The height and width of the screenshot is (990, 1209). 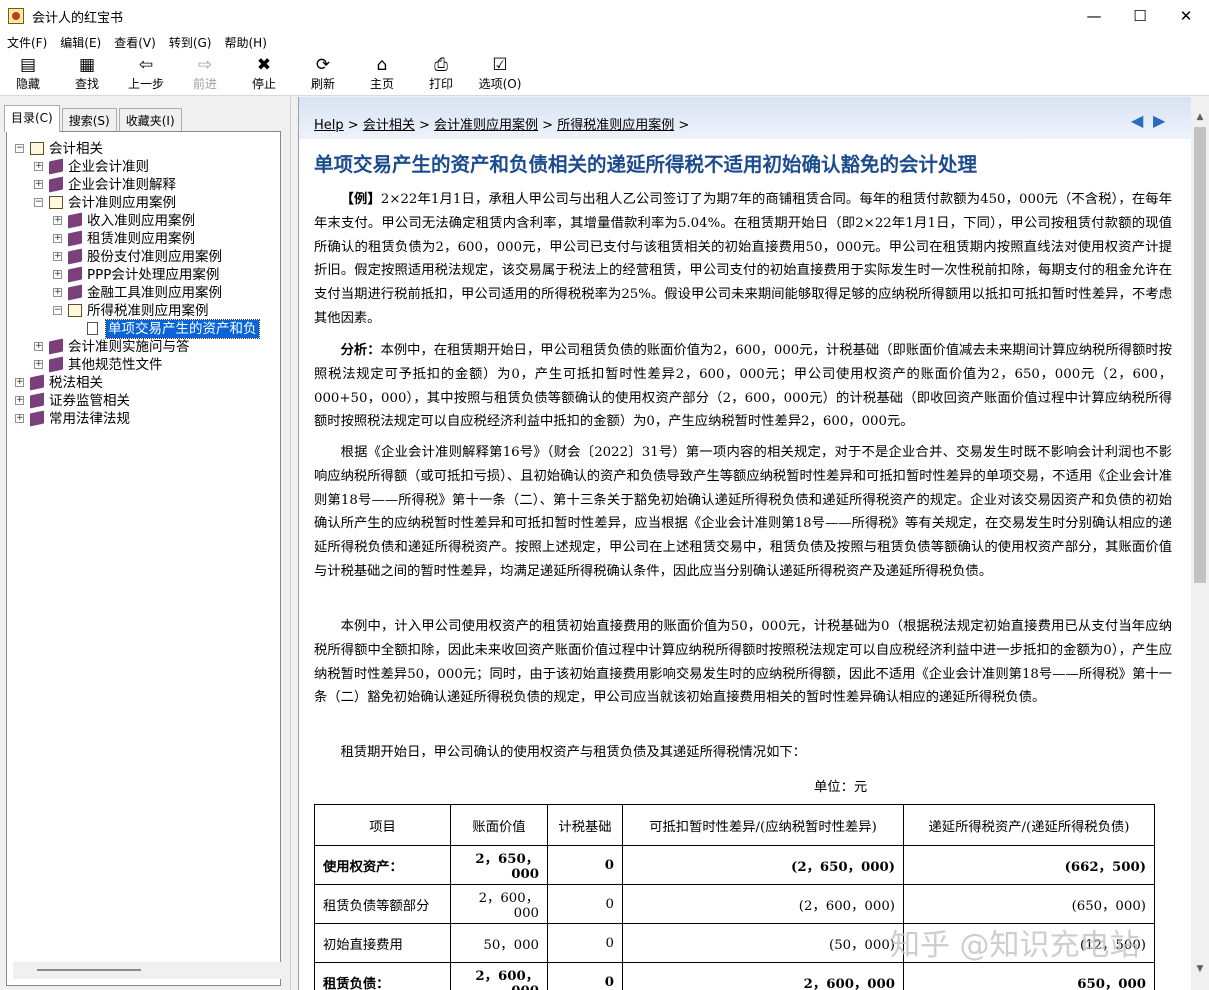 I want to click on page-title: 单项交易产生的资产和负债相关的递延所得税不适用初始确认豁免的会计处理, so click(x=646, y=164).